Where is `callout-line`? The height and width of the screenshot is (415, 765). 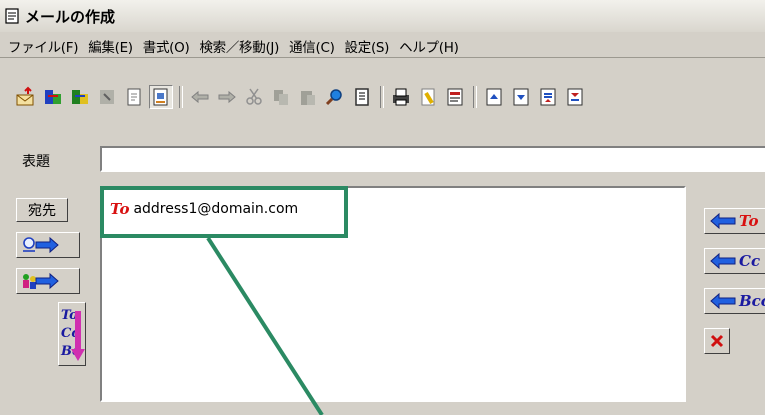
callout-line is located at coordinates (265, 325).